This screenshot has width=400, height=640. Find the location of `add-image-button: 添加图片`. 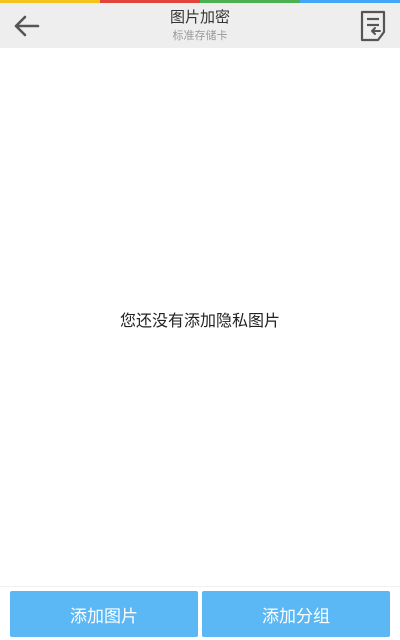

add-image-button: 添加图片 is located at coordinates (104, 614).